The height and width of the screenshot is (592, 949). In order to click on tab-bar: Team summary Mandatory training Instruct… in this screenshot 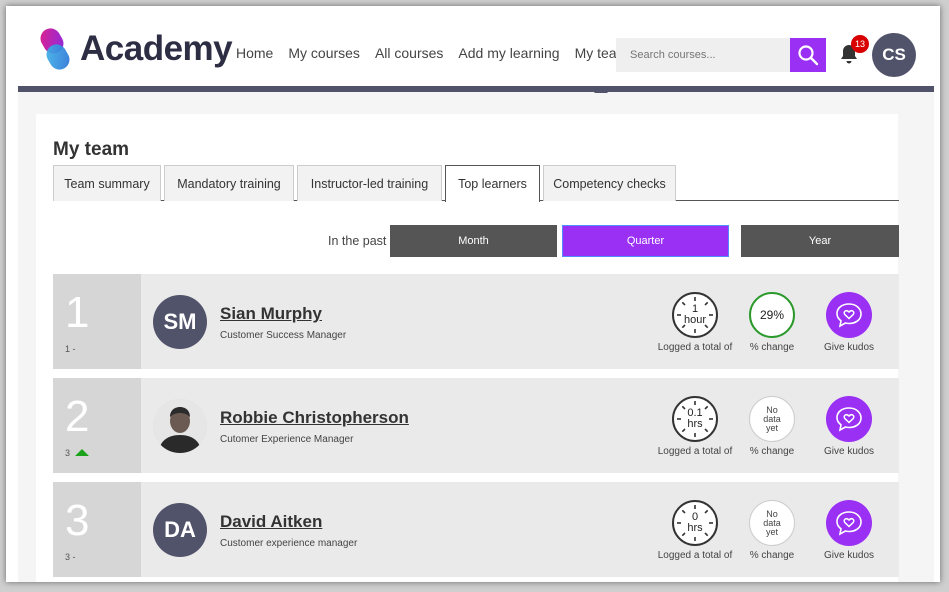, I will do `click(476, 183)`.